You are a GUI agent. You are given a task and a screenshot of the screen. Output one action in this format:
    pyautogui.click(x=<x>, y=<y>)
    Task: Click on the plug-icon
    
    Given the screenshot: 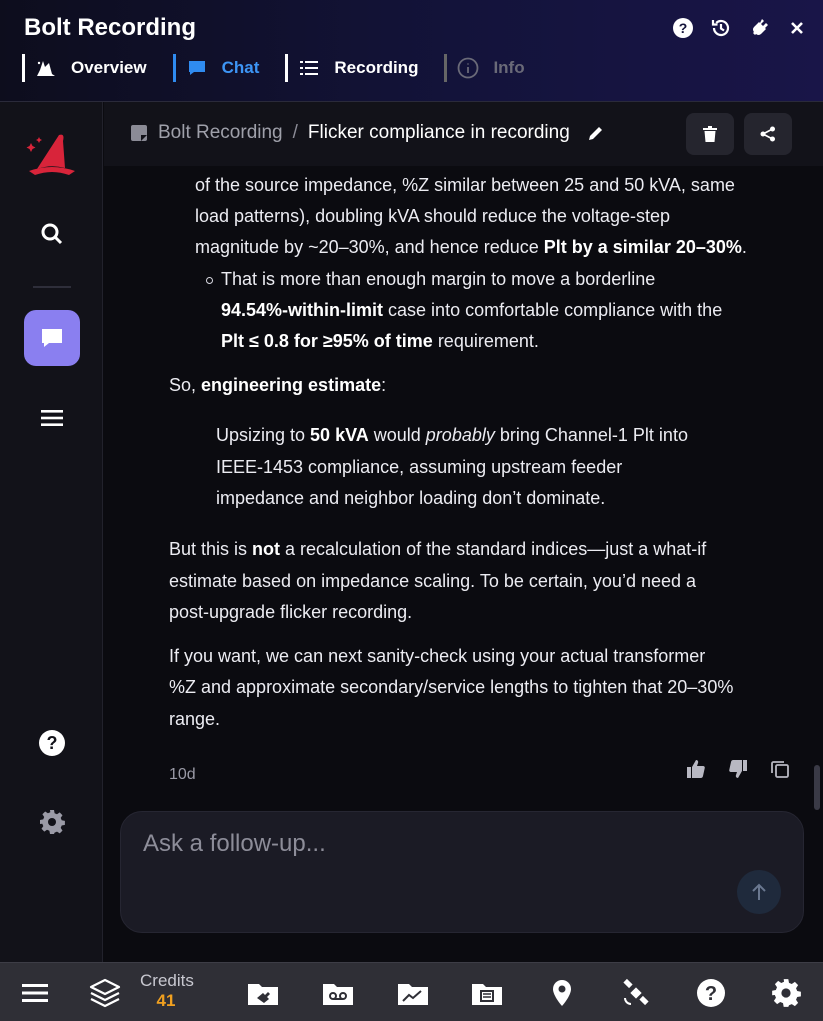 What is the action you would take?
    pyautogui.click(x=759, y=28)
    